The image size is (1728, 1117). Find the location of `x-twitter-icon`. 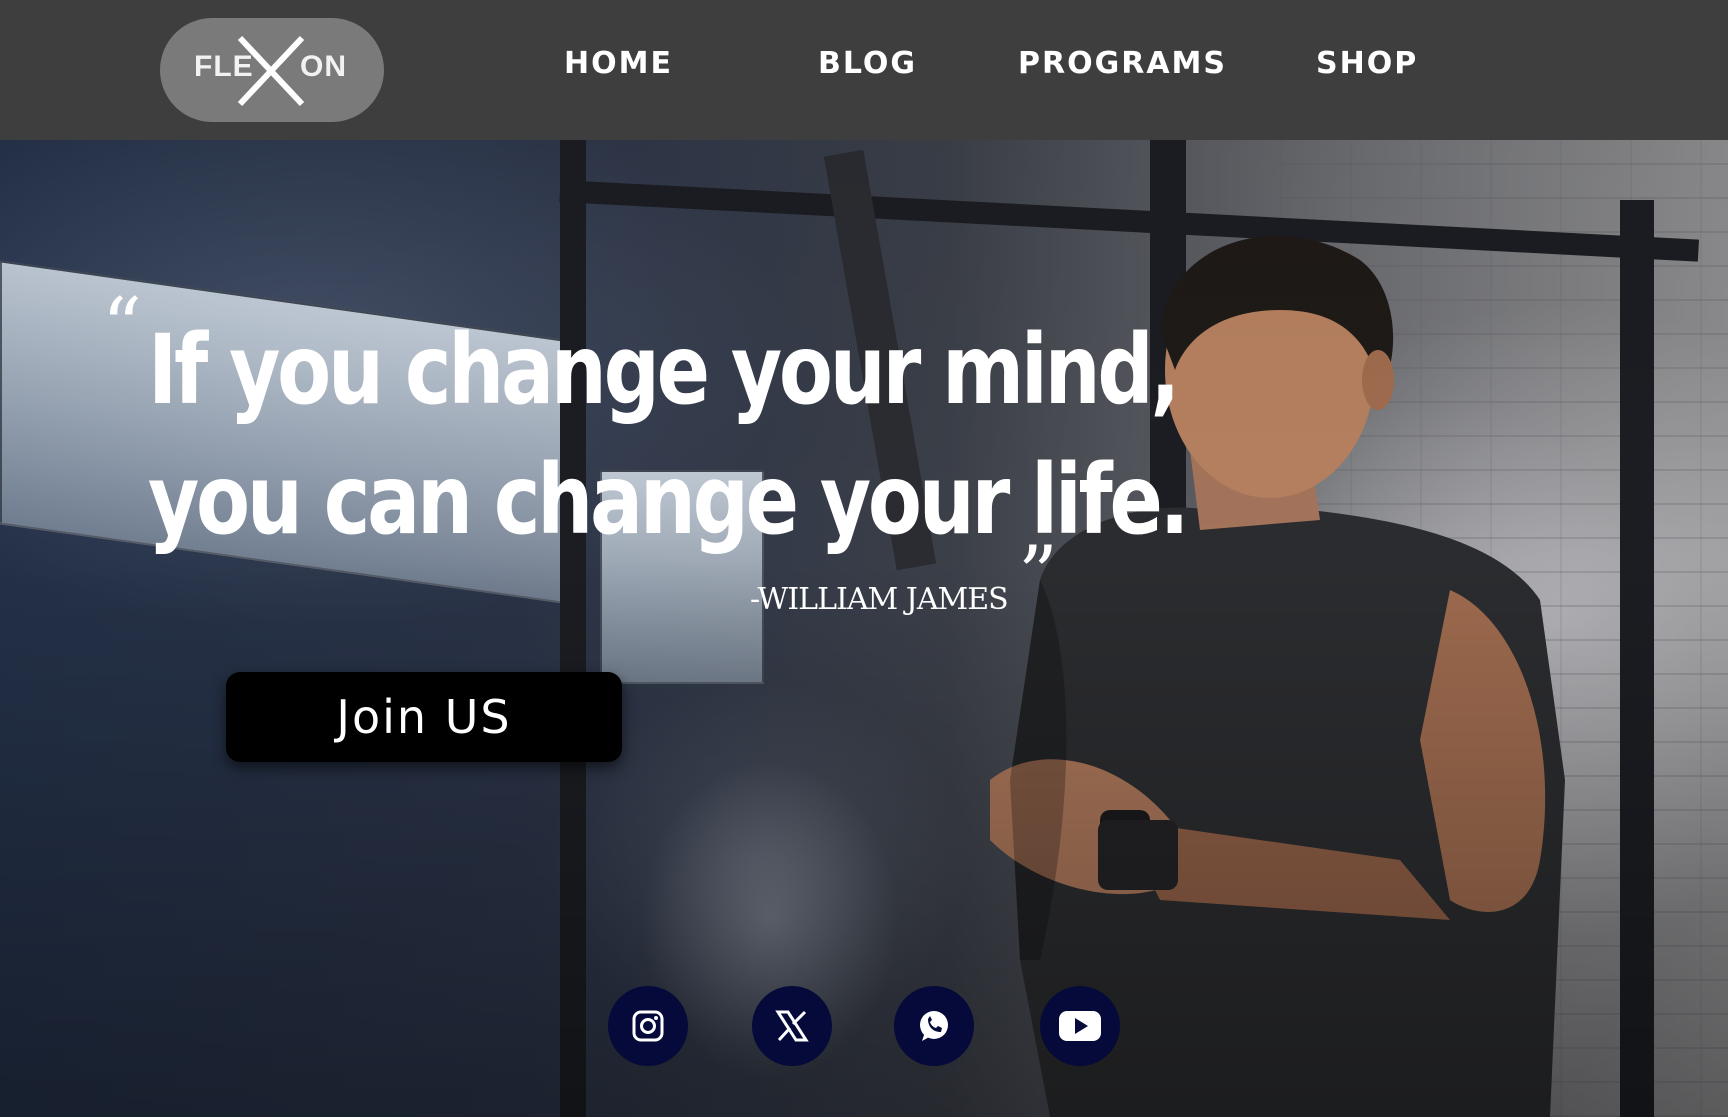

x-twitter-icon is located at coordinates (792, 1026).